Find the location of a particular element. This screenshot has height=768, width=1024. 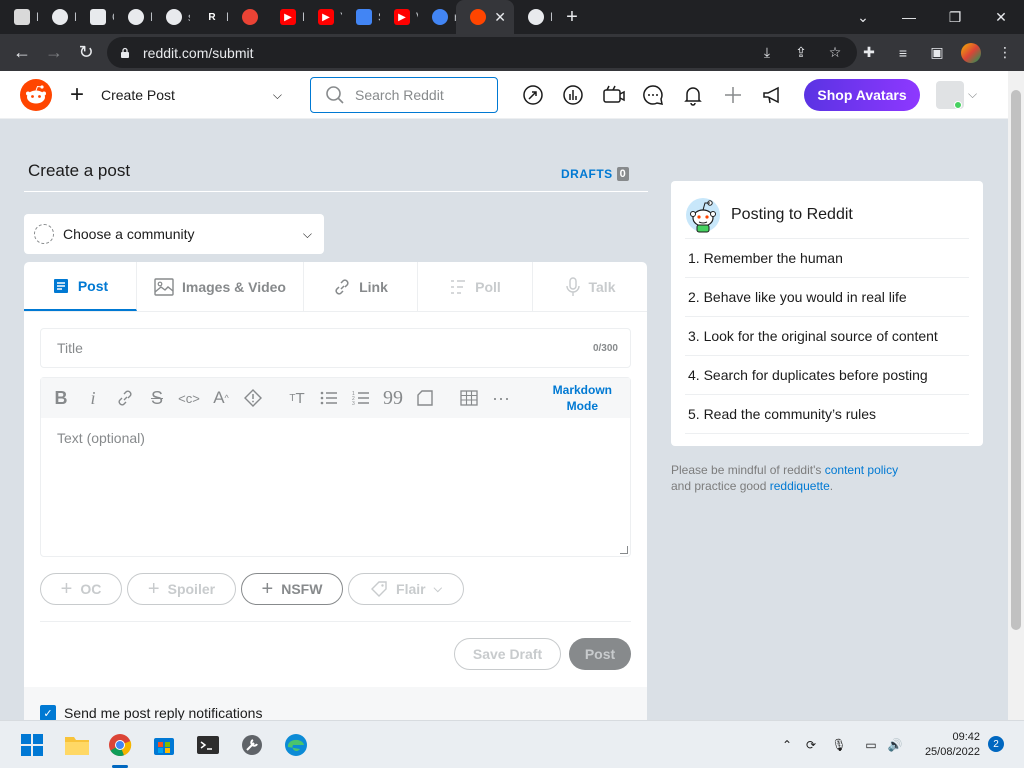

code-block-icon is located at coordinates (425, 398).